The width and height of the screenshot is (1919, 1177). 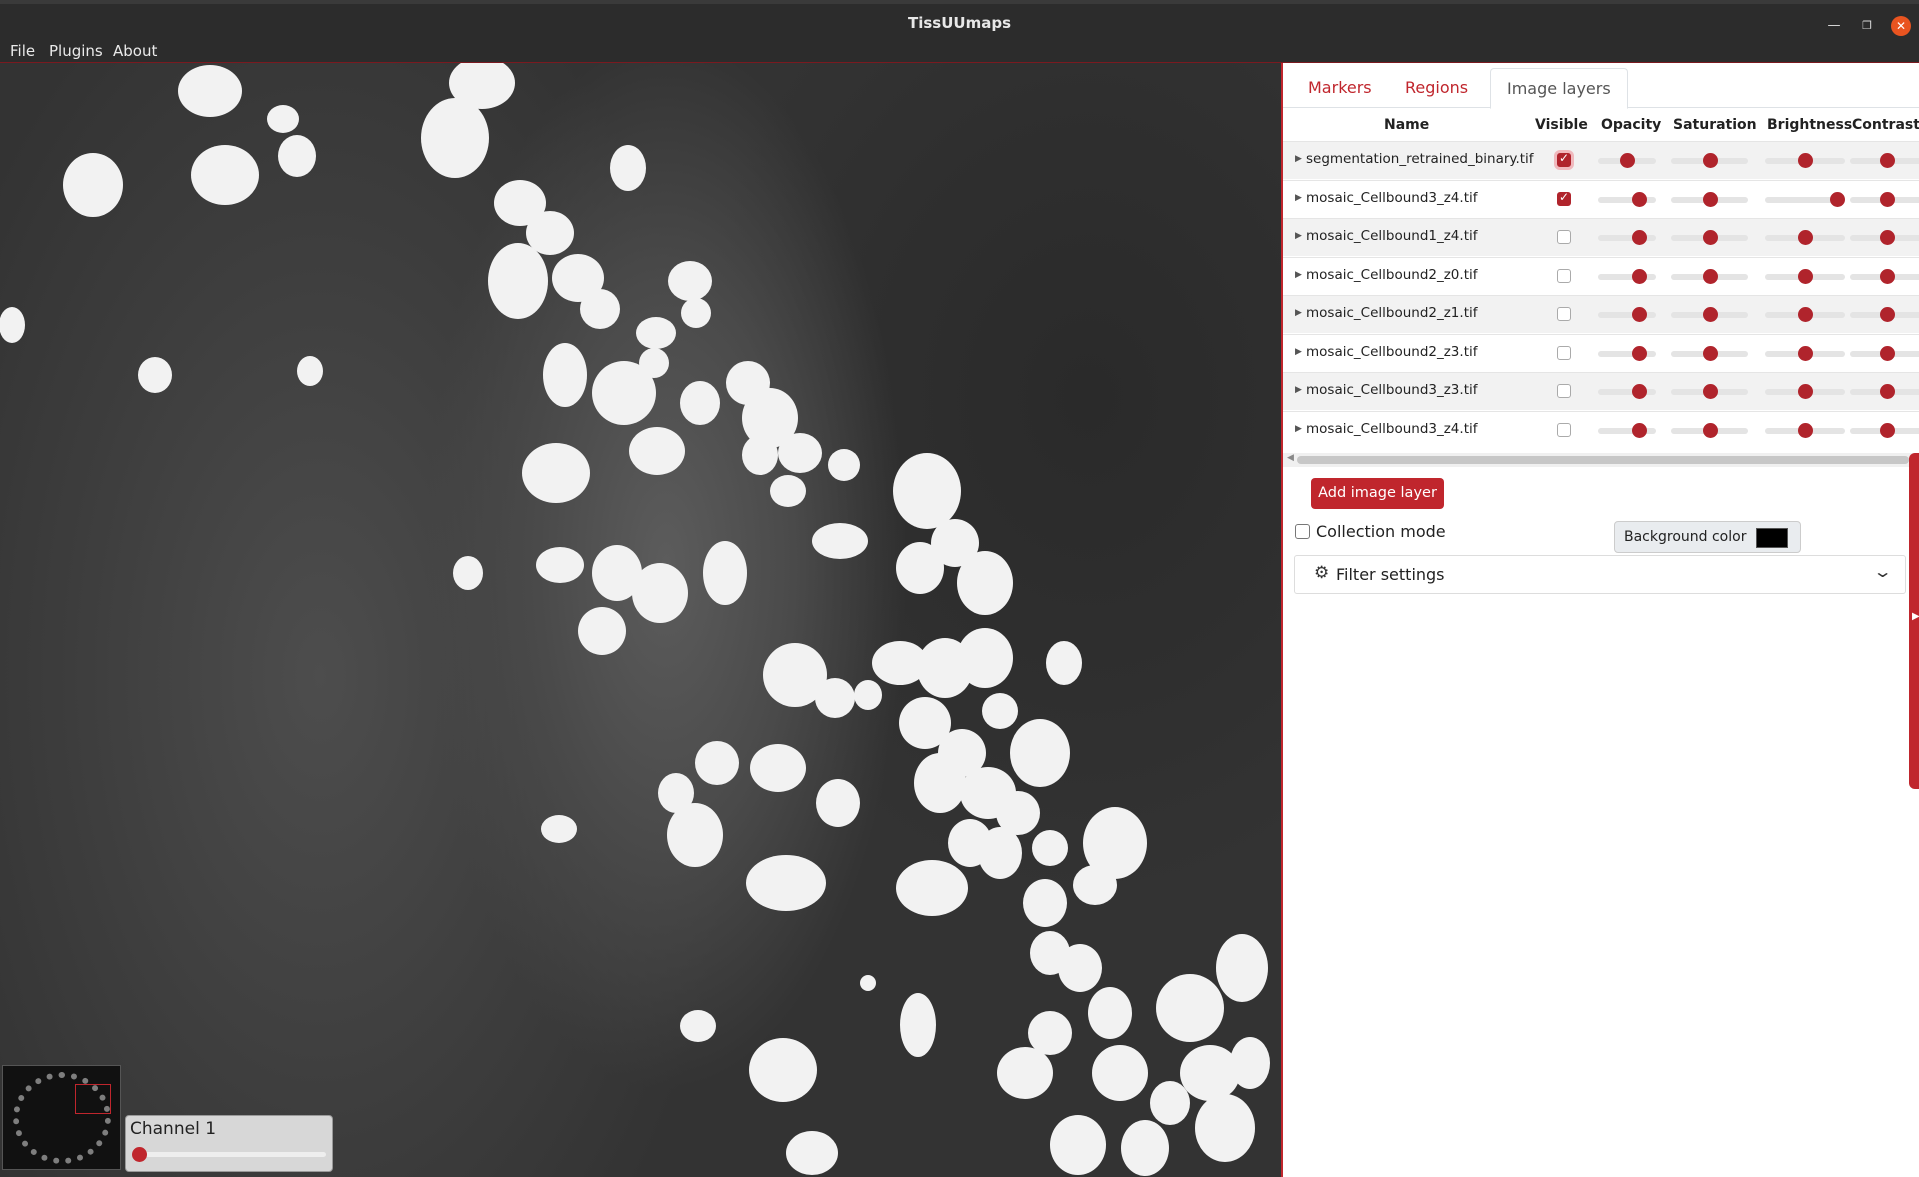 I want to click on channel-slider, so click(x=230, y=1154).